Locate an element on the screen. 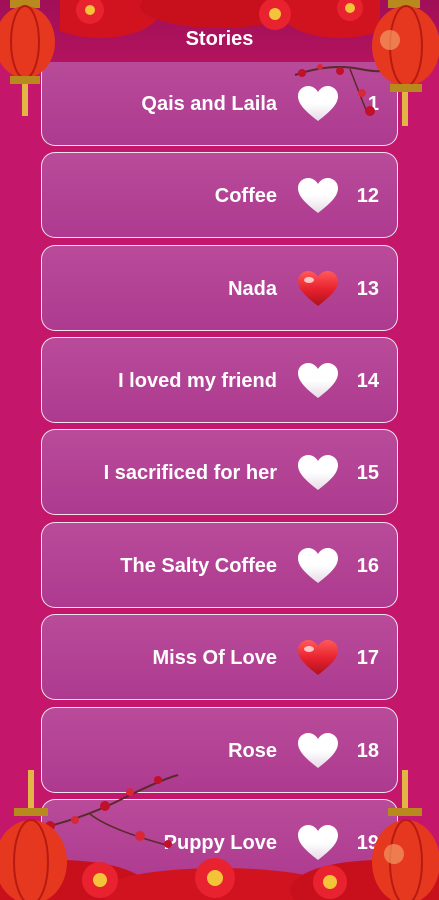 The height and width of the screenshot is (900, 439). page-title-text: Stories is located at coordinates (219, 39).